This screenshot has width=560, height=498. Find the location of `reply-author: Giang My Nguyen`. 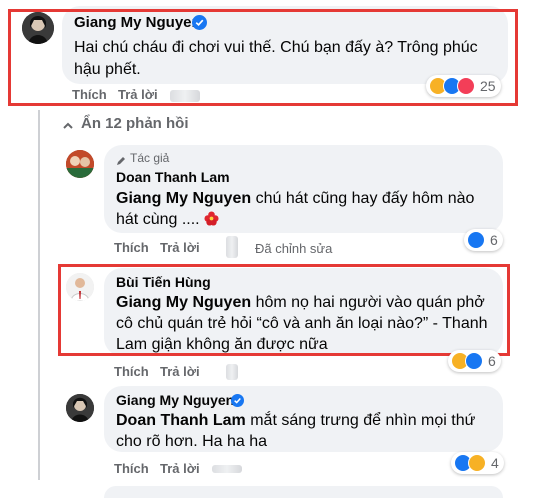

reply-author: Giang My Nguyen is located at coordinates (175, 400).